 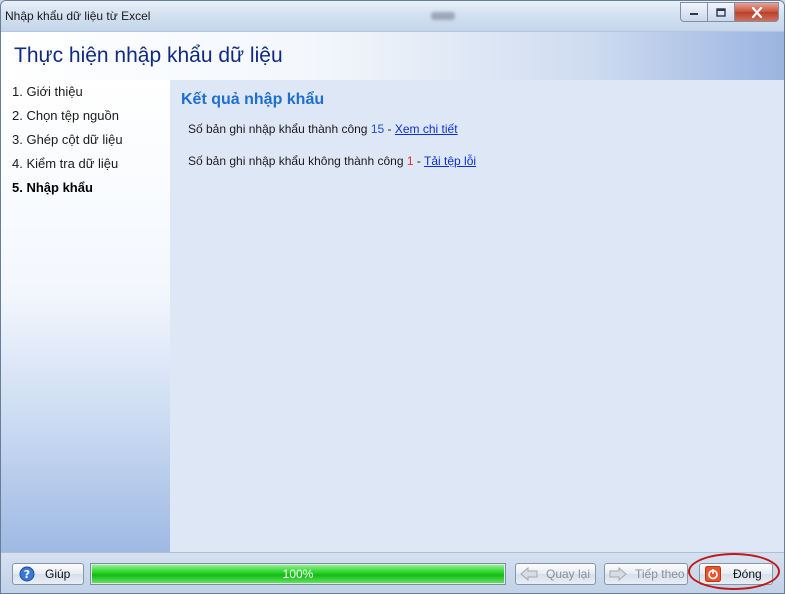 What do you see at coordinates (377, 129) in the screenshot?
I see `success-count: 15` at bounding box center [377, 129].